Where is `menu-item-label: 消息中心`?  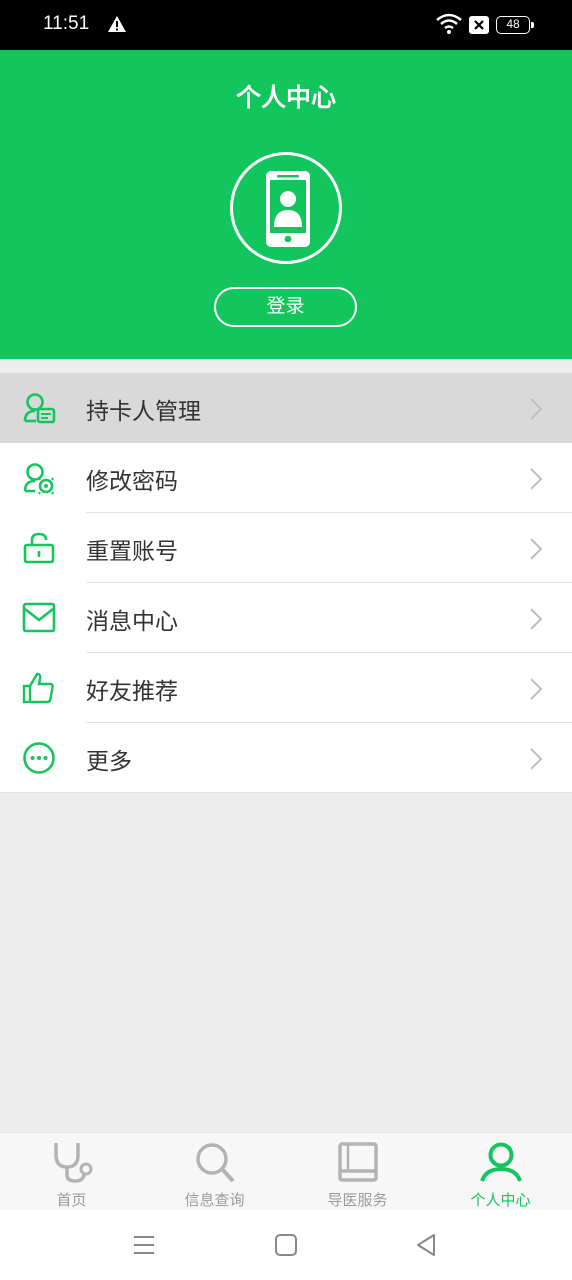 menu-item-label: 消息中心 is located at coordinates (132, 622).